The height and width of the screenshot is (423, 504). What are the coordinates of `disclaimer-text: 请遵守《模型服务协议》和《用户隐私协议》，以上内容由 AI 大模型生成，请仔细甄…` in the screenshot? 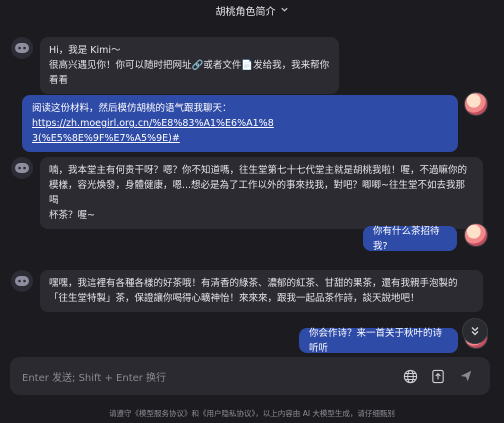 It's located at (252, 413).